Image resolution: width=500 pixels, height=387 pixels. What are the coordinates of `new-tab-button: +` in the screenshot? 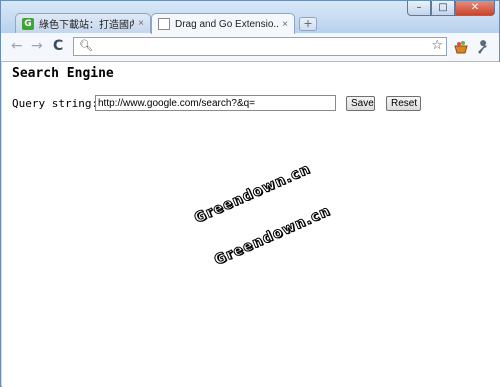 It's located at (308, 24).